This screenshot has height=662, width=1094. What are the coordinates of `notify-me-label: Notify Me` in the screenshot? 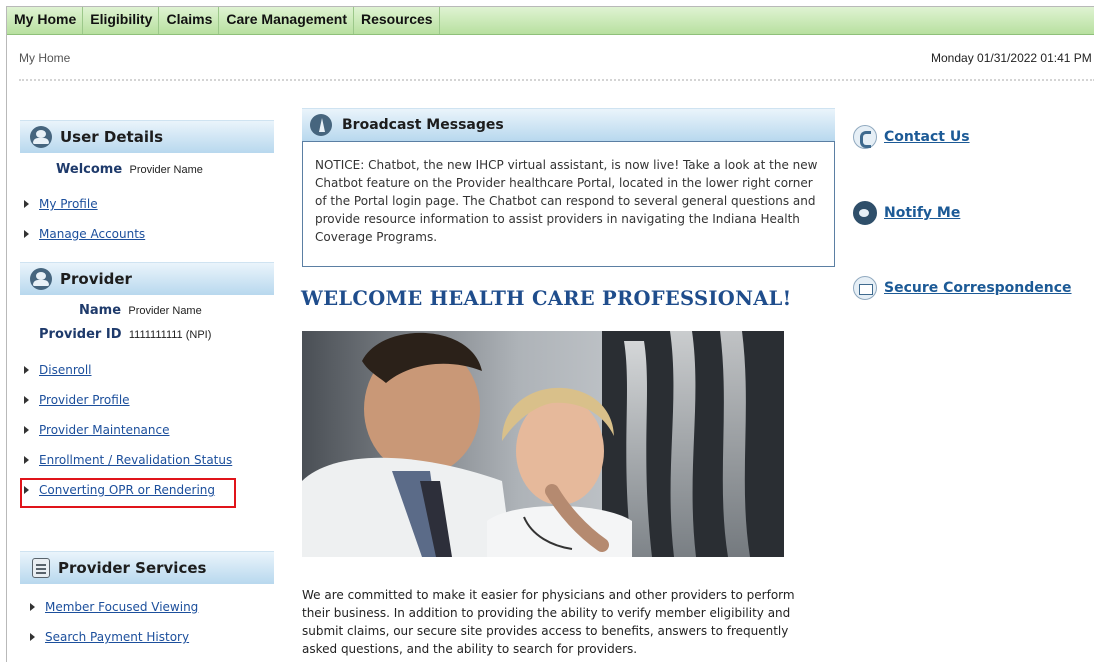 It's located at (922, 213).